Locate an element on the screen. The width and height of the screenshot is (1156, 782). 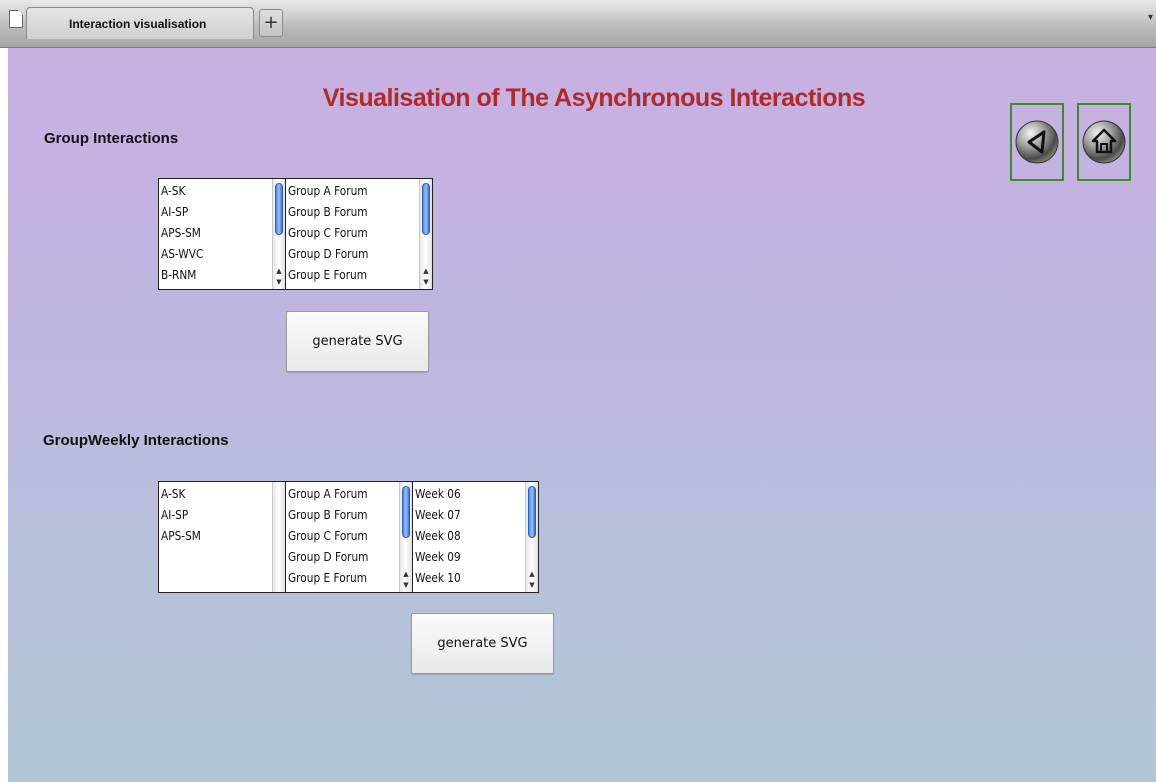
tab-title: Interaction visualisation is located at coordinates (138, 23).